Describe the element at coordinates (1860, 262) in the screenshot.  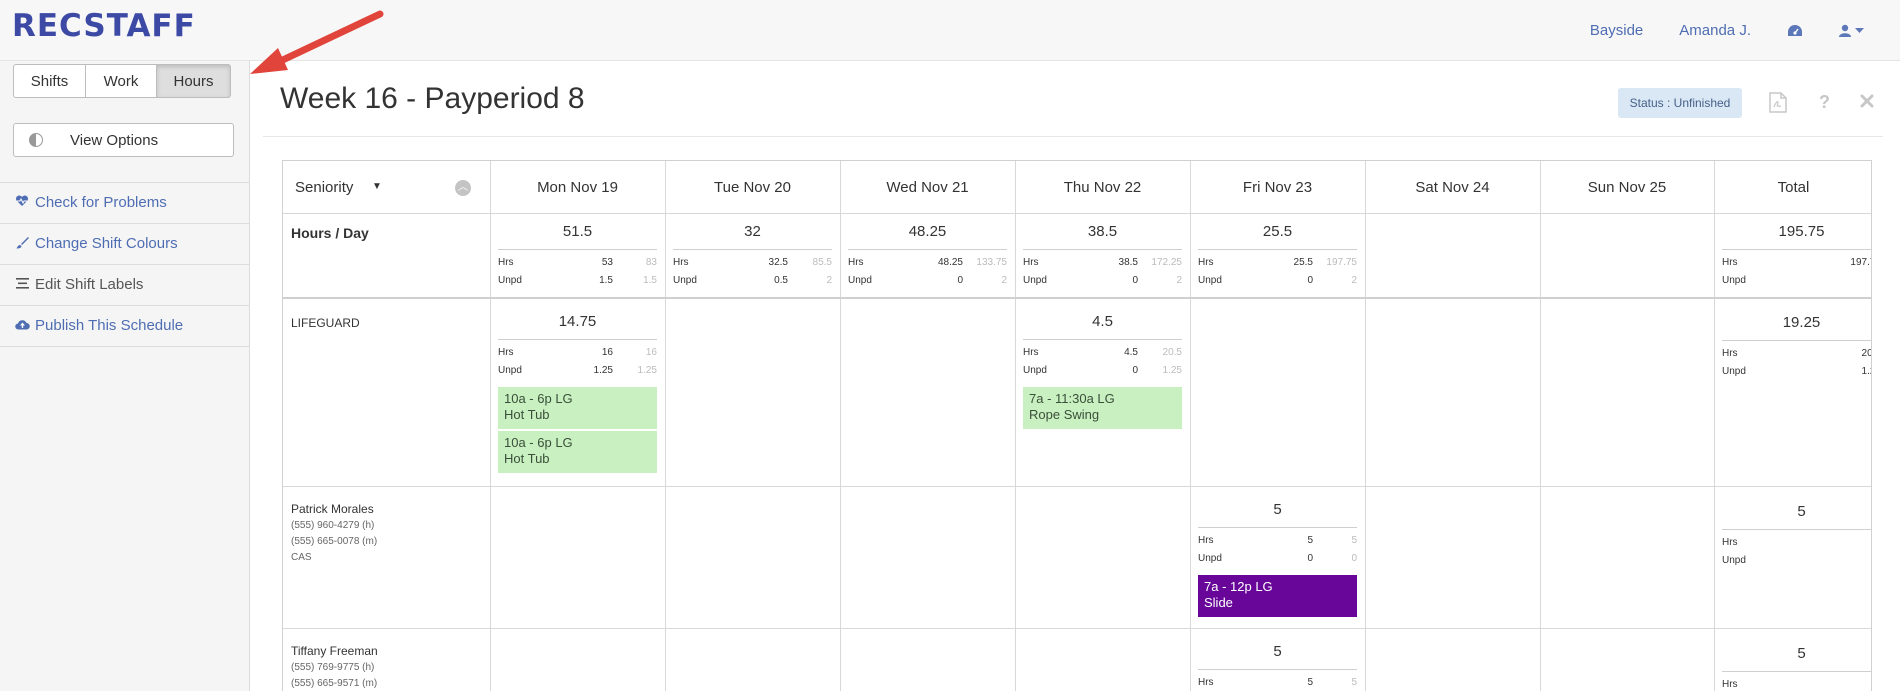
I see `hrs-value: 197.75` at that location.